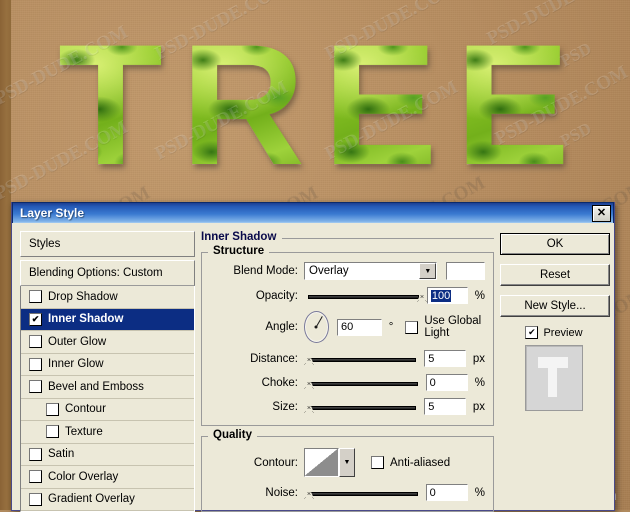  Describe the element at coordinates (107, 365) in the screenshot. I see `style-row-inner-glow: Inner Glow` at that location.